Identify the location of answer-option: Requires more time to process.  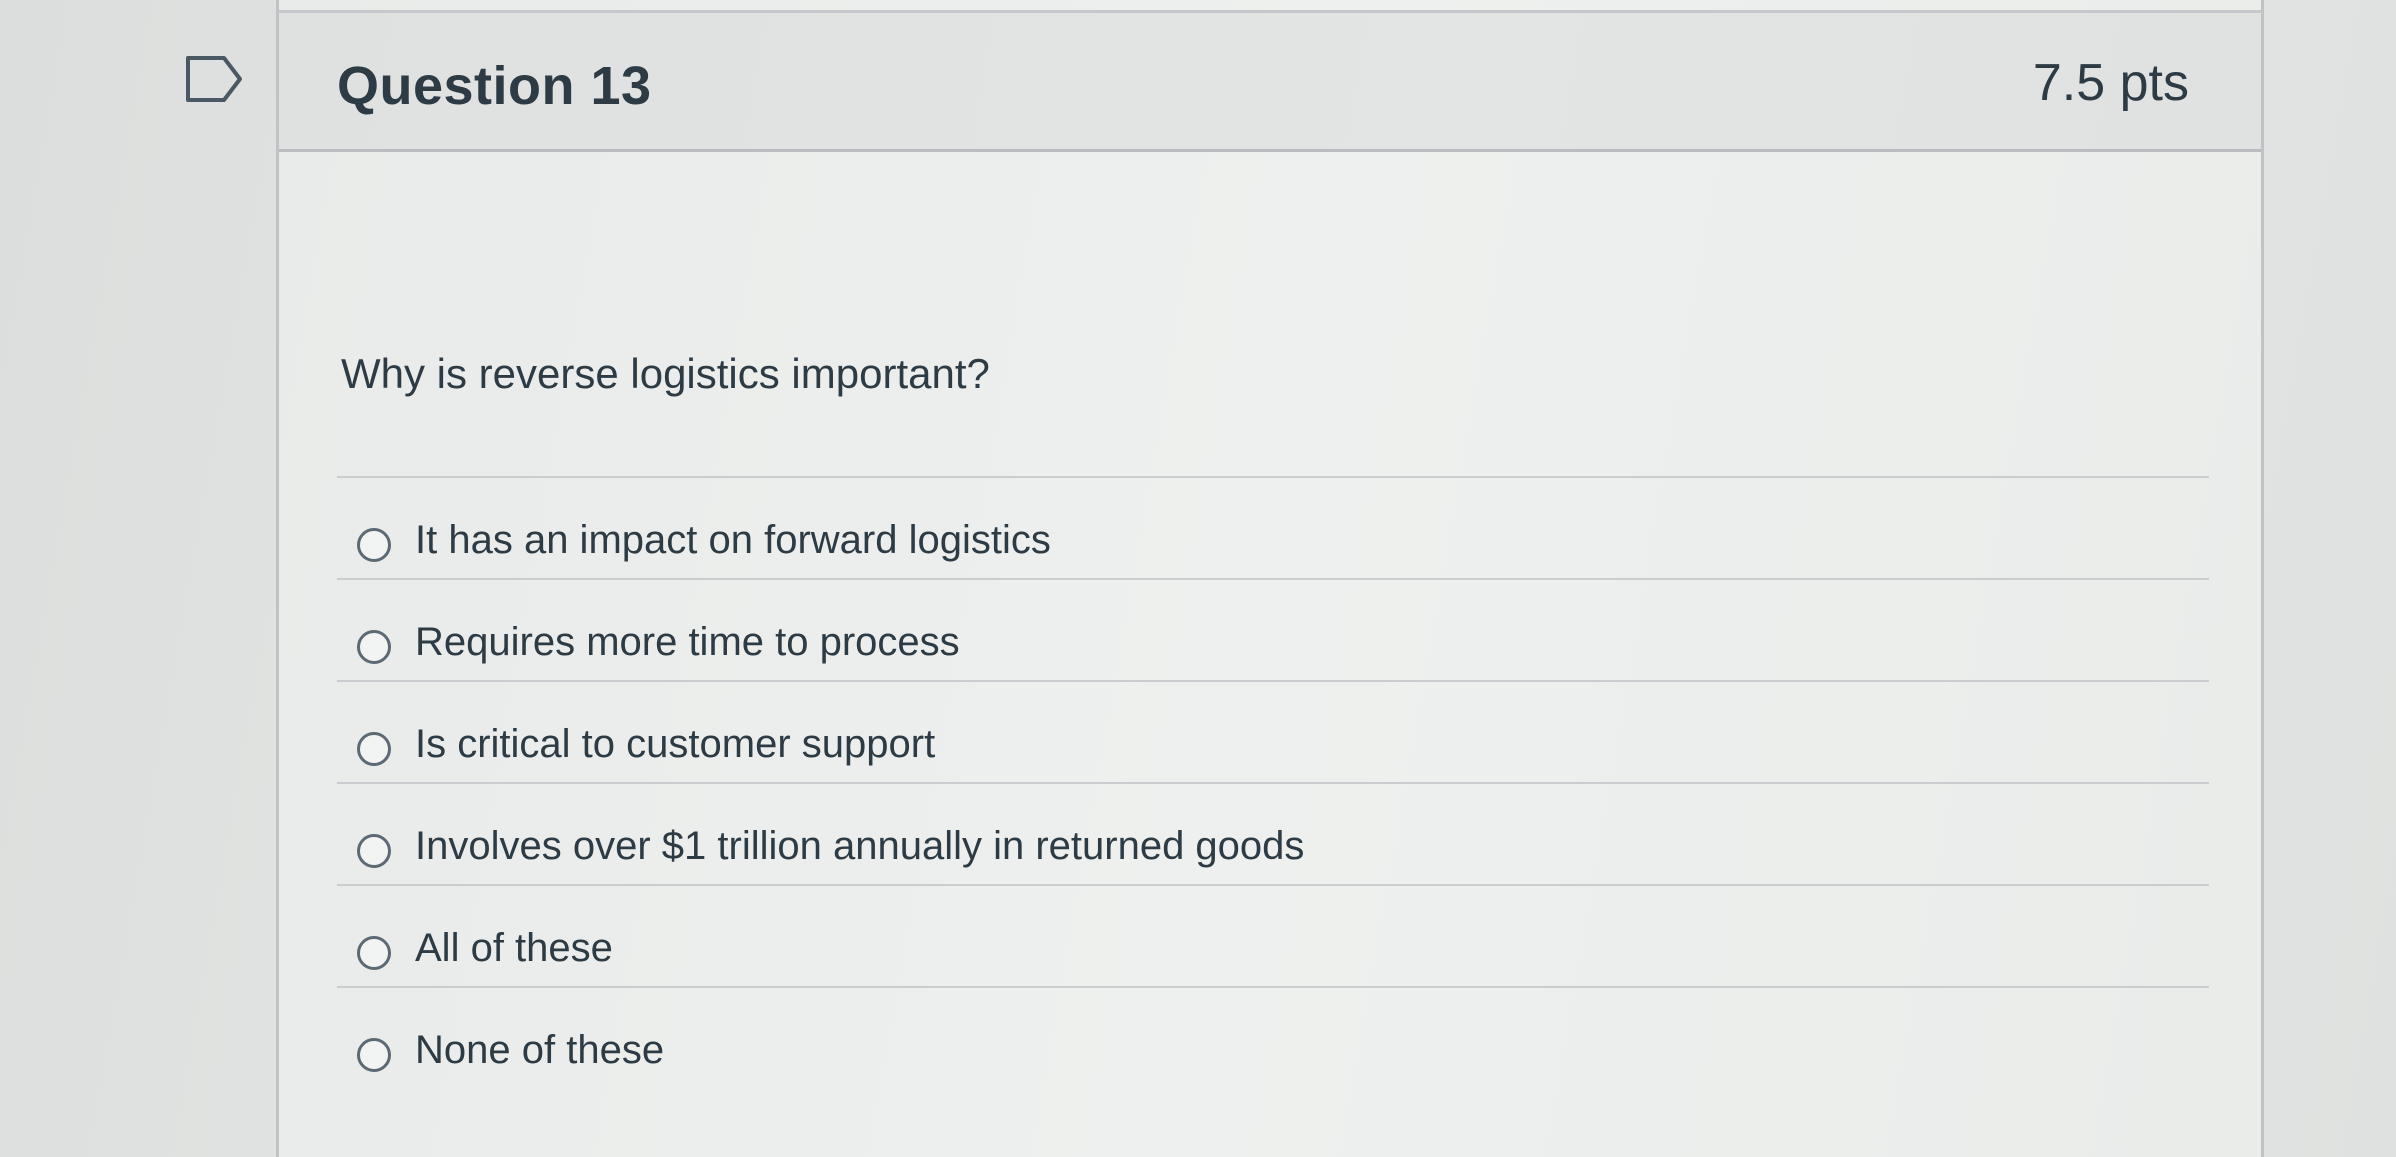
(1273, 629).